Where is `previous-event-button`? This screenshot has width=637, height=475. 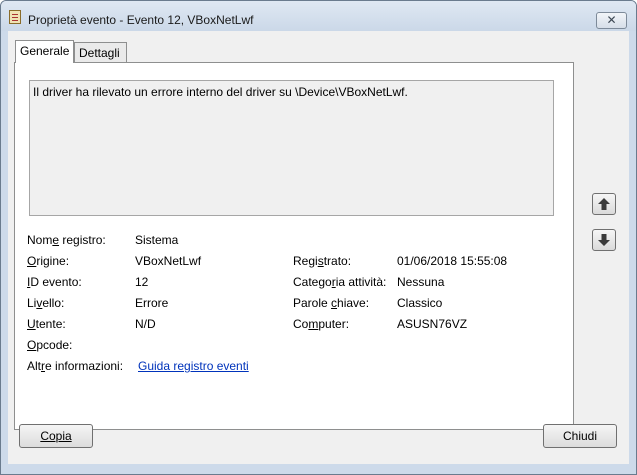 previous-event-button is located at coordinates (604, 204).